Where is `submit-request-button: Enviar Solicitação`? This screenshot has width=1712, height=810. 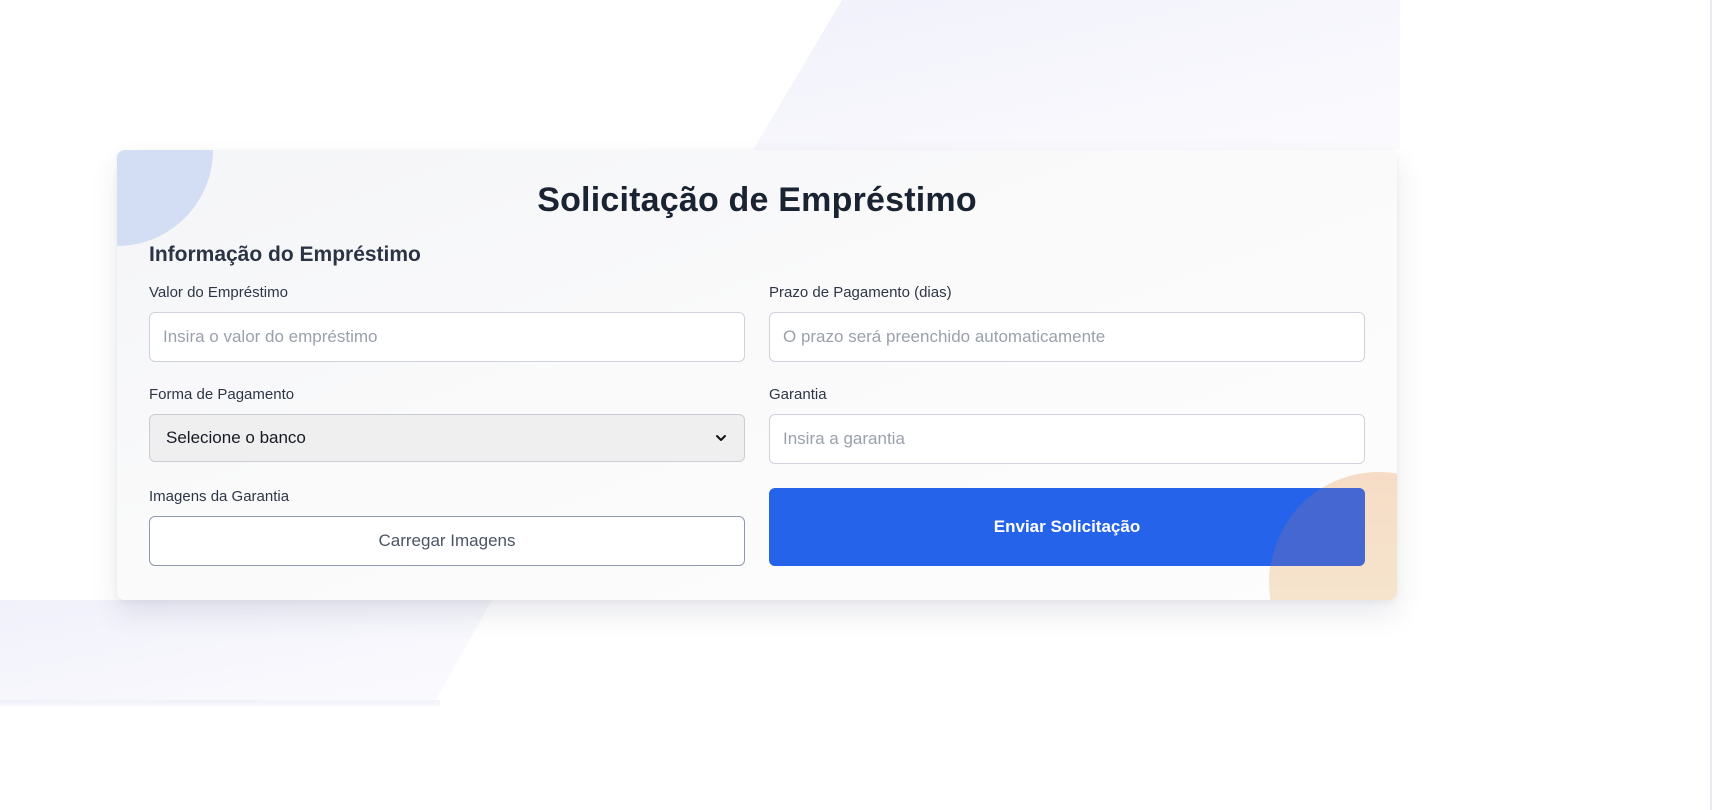 submit-request-button: Enviar Solicitação is located at coordinates (1067, 527).